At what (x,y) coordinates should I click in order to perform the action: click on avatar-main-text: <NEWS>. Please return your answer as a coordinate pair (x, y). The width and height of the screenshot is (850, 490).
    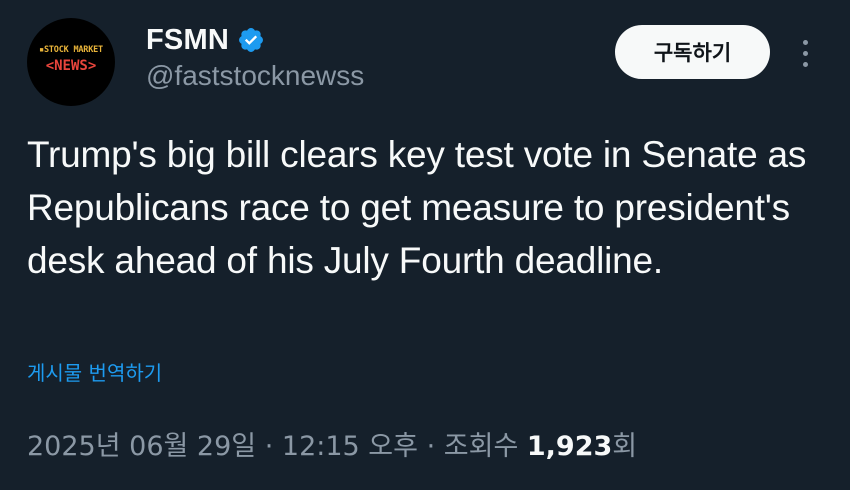
    Looking at the image, I should click on (71, 66).